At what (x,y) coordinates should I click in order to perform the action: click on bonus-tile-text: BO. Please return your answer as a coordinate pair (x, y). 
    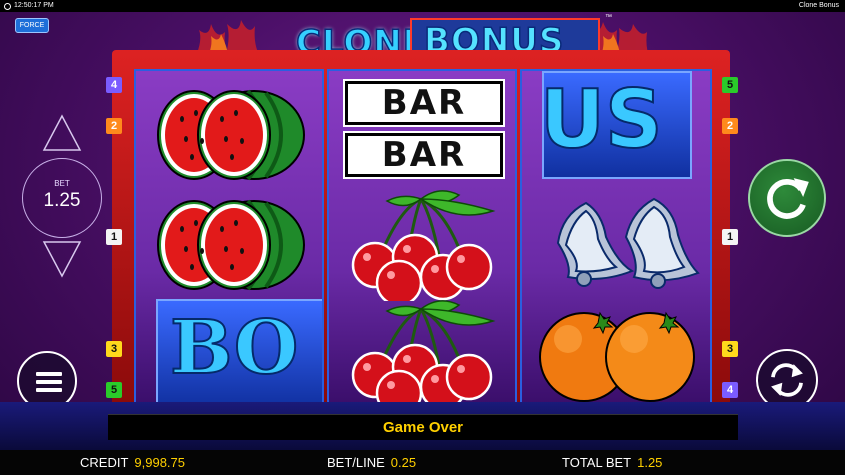
    Looking at the image, I should click on (234, 348).